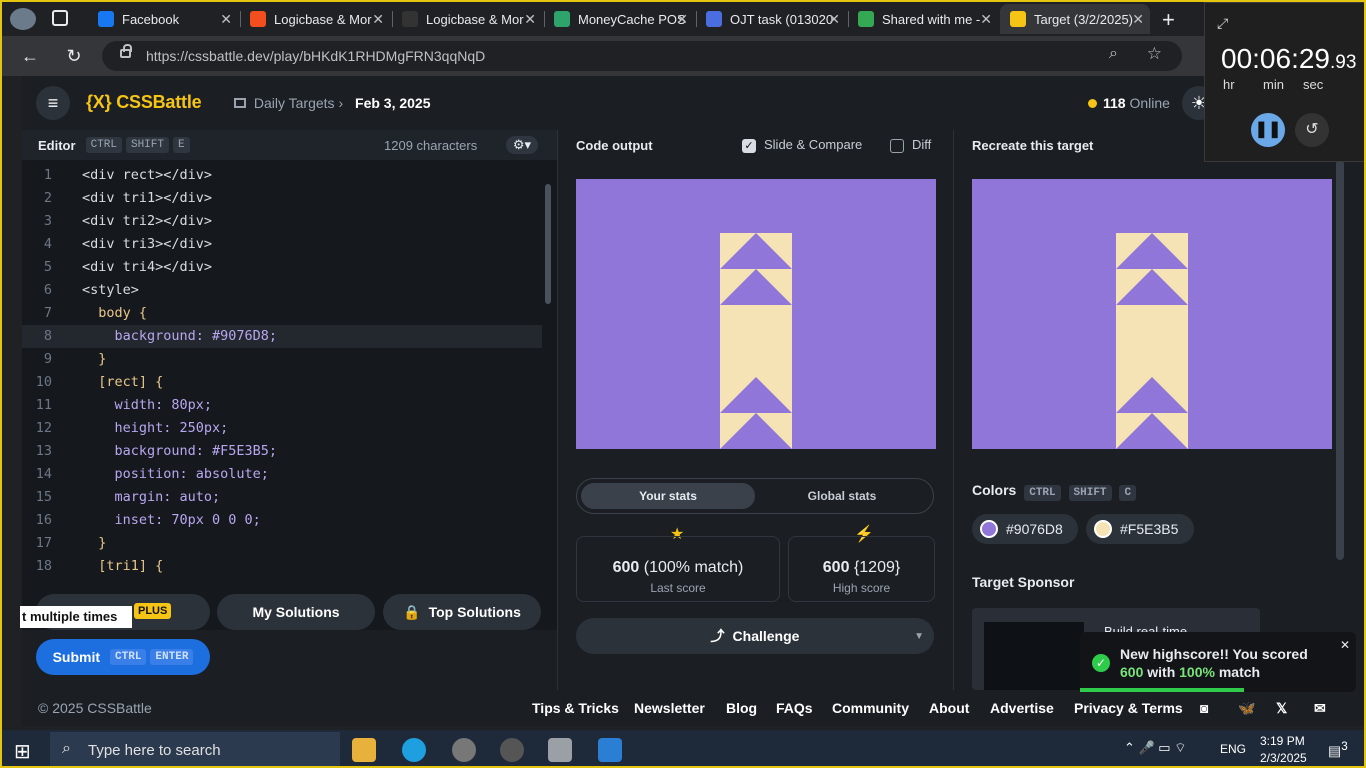  I want to click on profile-avatar, so click(23, 19).